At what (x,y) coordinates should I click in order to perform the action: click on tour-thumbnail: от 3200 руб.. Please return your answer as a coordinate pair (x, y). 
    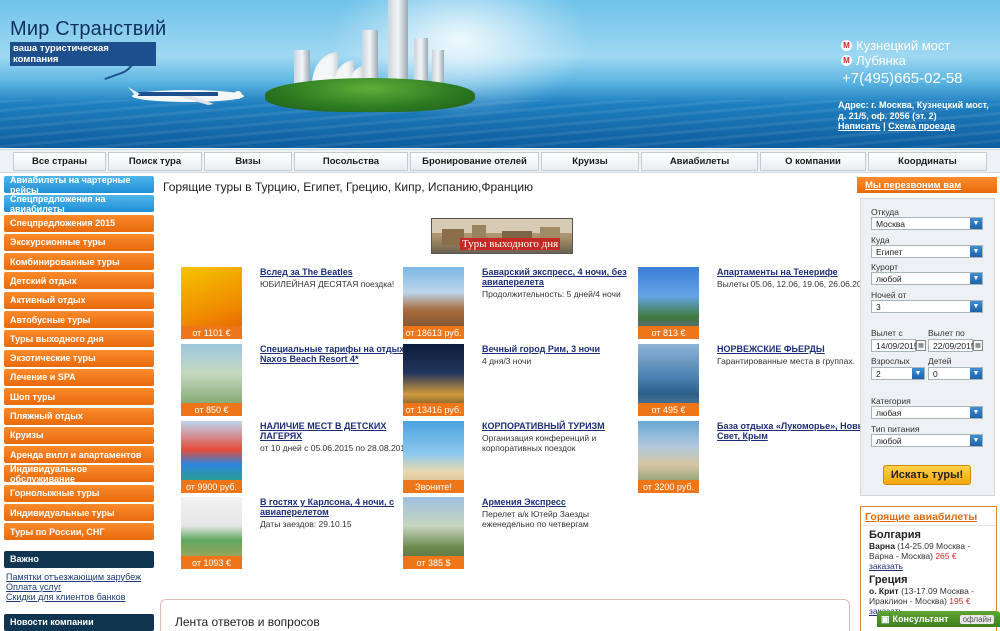
    Looking at the image, I should click on (668, 457).